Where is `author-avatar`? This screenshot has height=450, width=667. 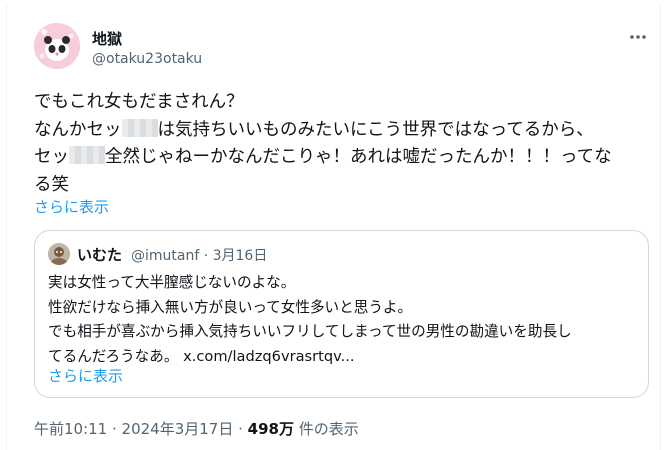
author-avatar is located at coordinates (57, 46).